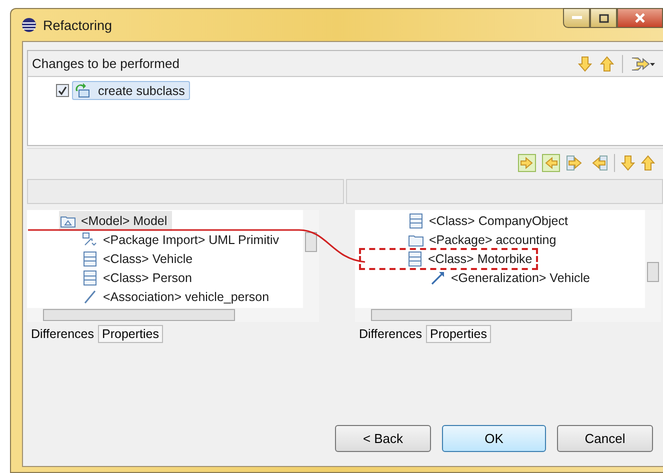 The image size is (663, 473). Describe the element at coordinates (605, 438) in the screenshot. I see `dialog-button: Cancel` at that location.